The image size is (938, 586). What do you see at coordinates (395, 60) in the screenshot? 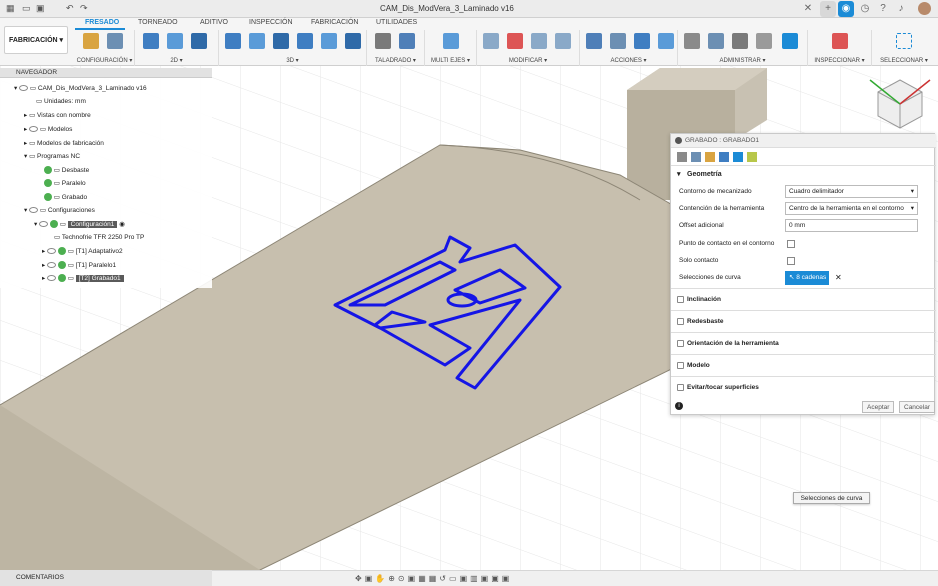
I see `group-label-taladrado: TALADRADO ▾` at bounding box center [395, 60].